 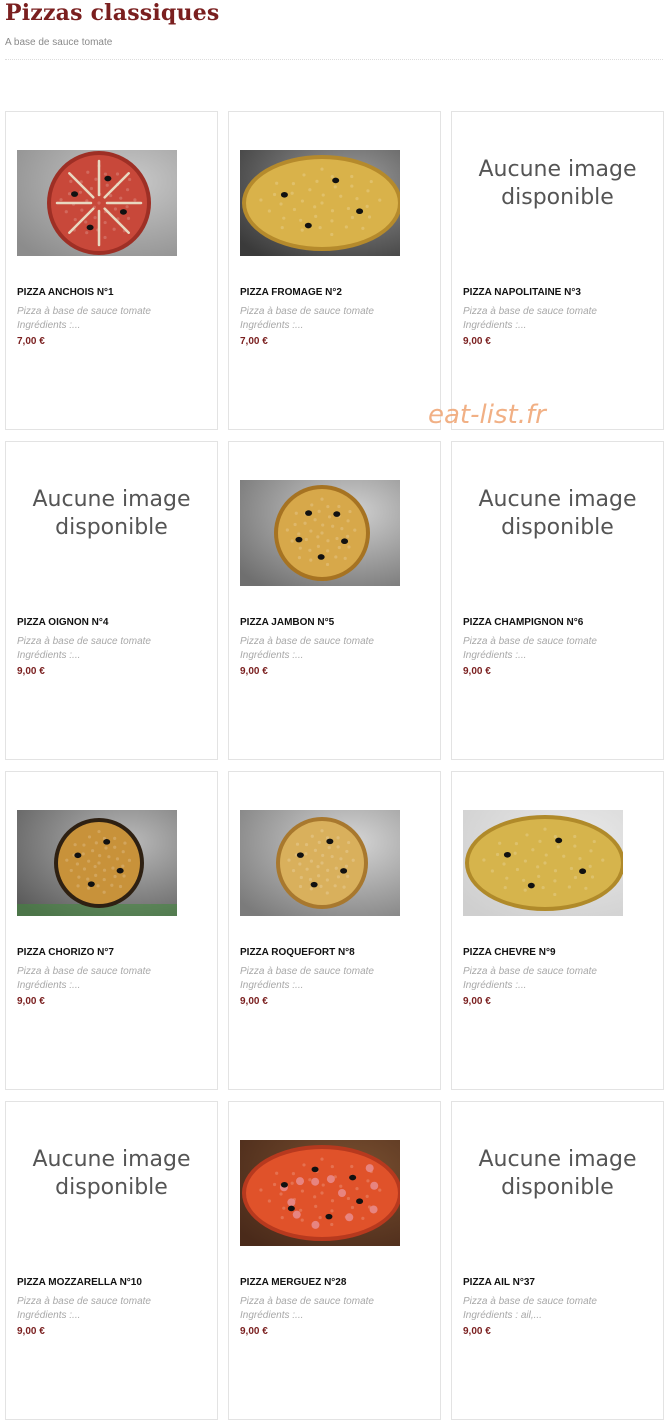 What do you see at coordinates (509, 952) in the screenshot?
I see `item-name: PIZZA CHEVRE N°9` at bounding box center [509, 952].